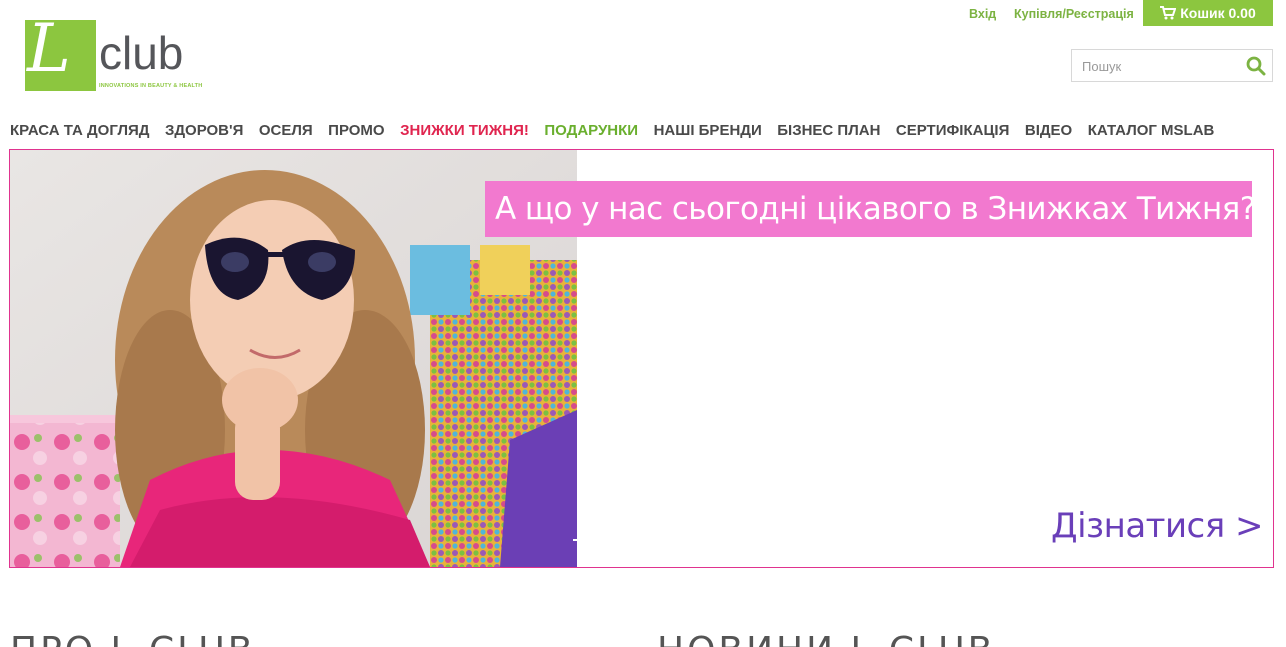  Describe the element at coordinates (708, 131) in the screenshot. I see `nav-item-brands: НАШІ БРЕНДИ` at that location.